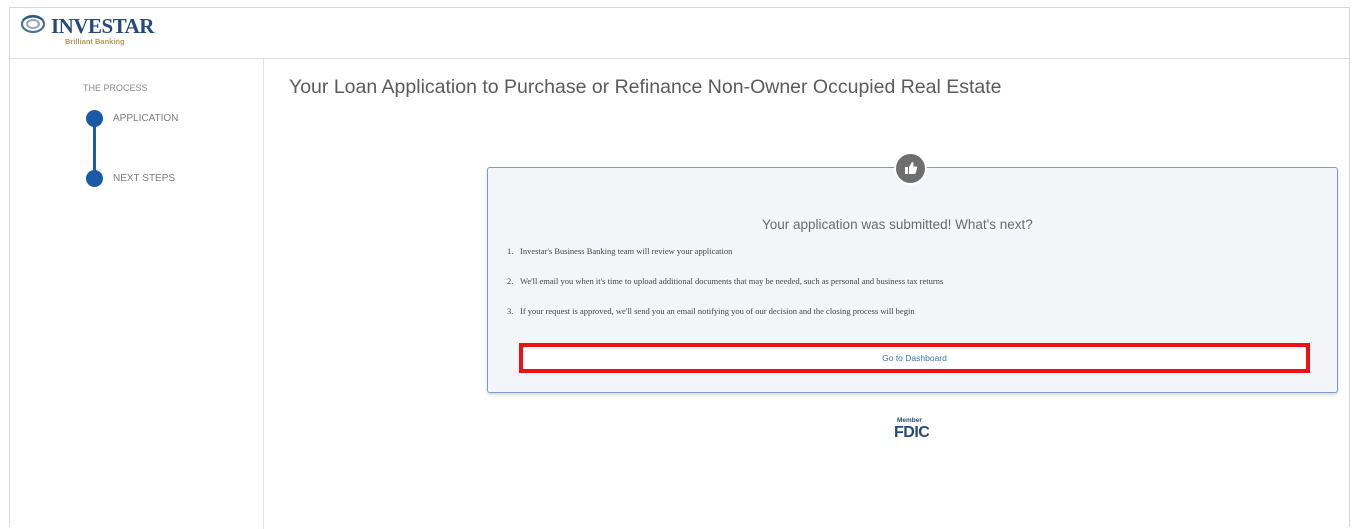 The width and height of the screenshot is (1354, 529). Describe the element at coordinates (115, 88) in the screenshot. I see `process-heading: THE PROCESS` at that location.